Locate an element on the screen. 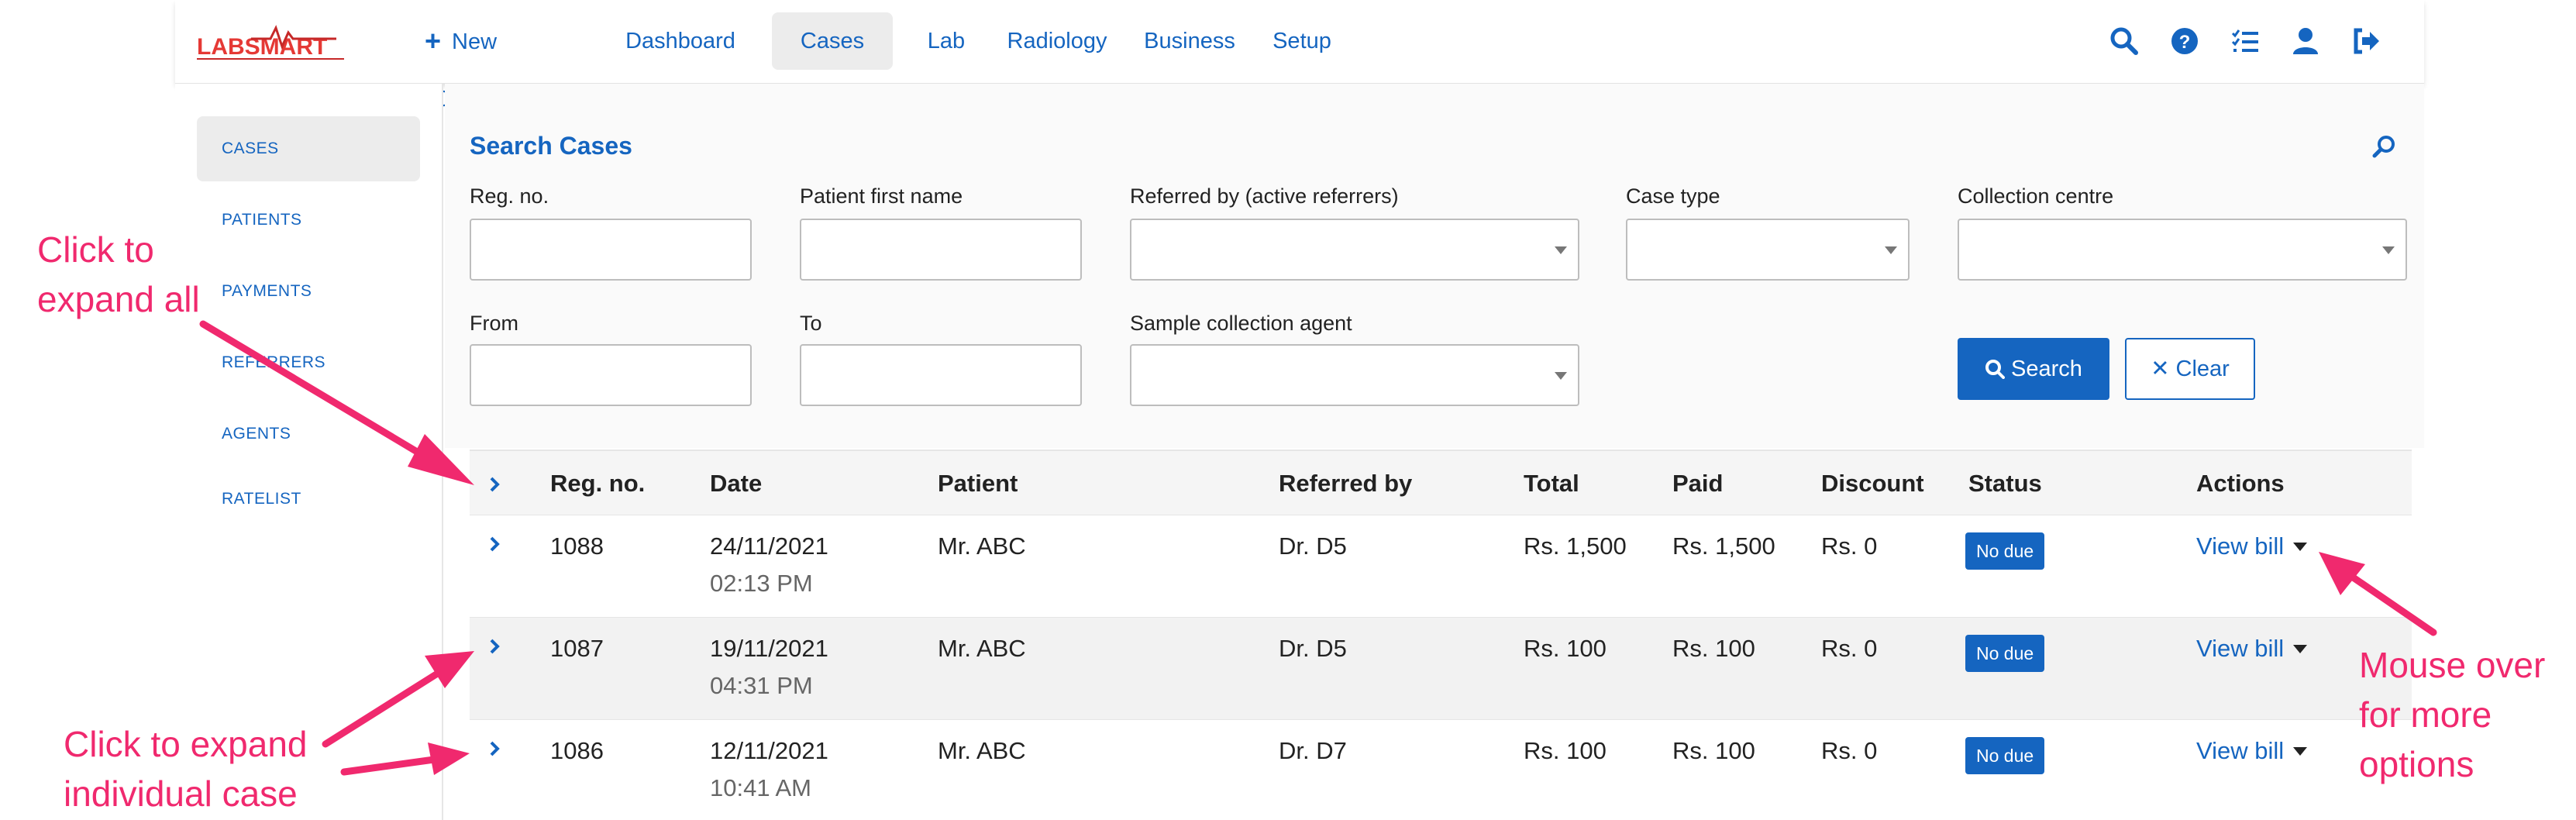  cell-time: 02:13 PM is located at coordinates (761, 583).